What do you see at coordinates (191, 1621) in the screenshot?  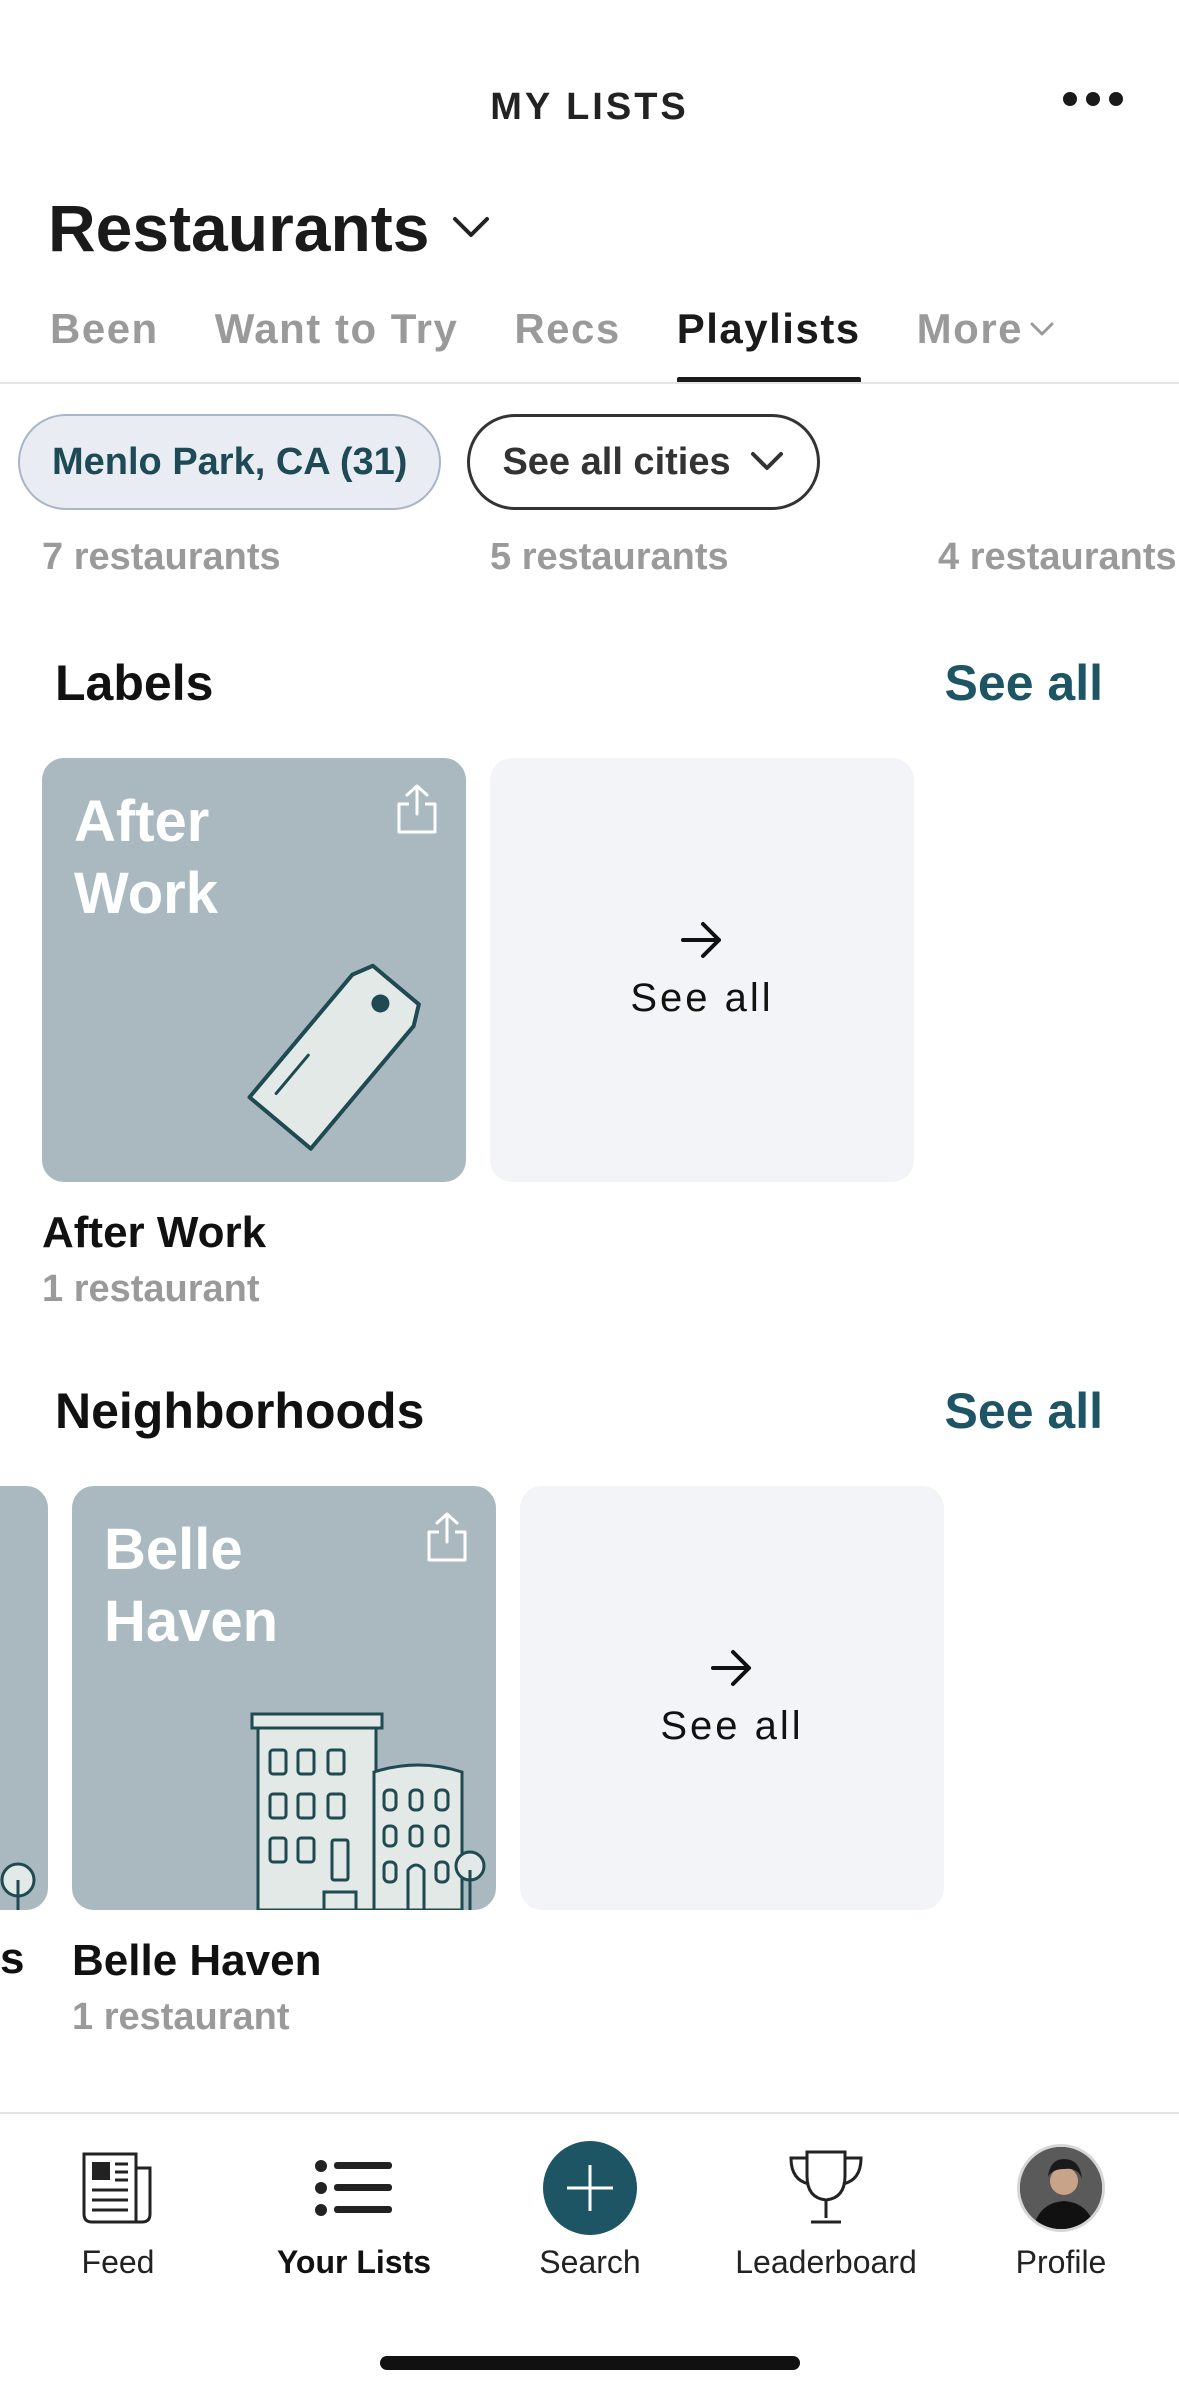 I see `card-title-line: Haven` at bounding box center [191, 1621].